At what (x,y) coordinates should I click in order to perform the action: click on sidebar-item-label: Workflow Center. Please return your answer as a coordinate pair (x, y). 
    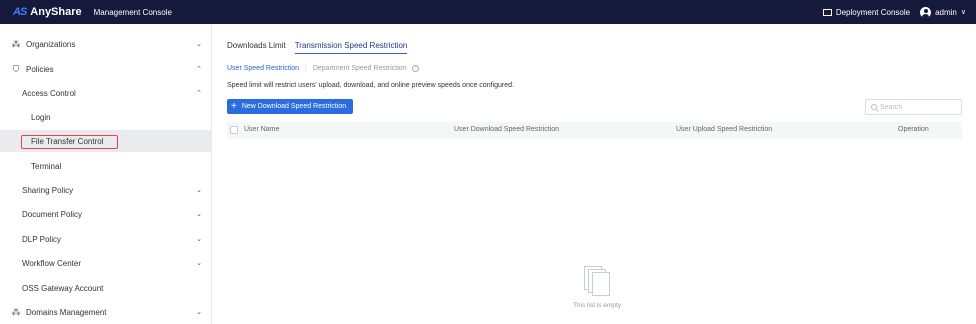
    Looking at the image, I should click on (51, 263).